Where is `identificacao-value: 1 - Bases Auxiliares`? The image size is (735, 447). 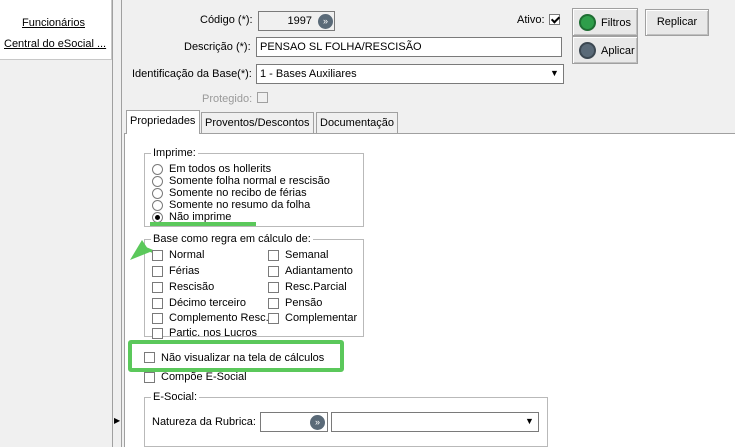
identificacao-value: 1 - Bases Auxiliares is located at coordinates (308, 74).